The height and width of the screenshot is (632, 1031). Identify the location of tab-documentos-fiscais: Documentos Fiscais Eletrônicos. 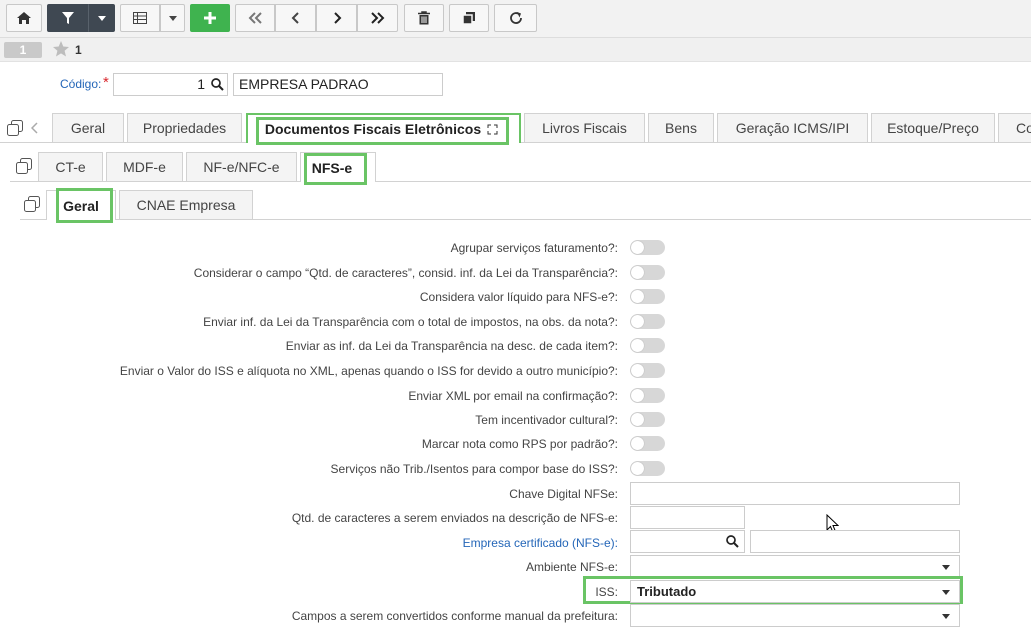
(383, 129).